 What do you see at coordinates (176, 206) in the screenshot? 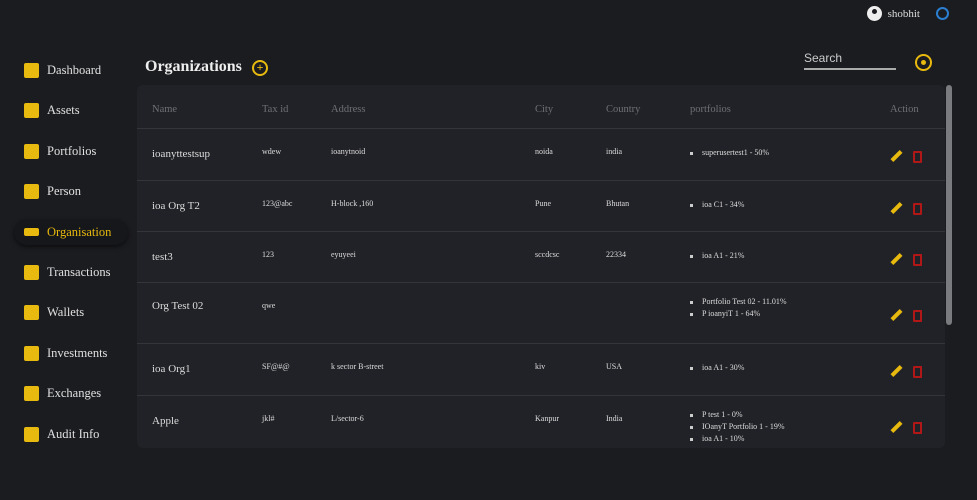
I see `cell-name: ioa Org T2` at bounding box center [176, 206].